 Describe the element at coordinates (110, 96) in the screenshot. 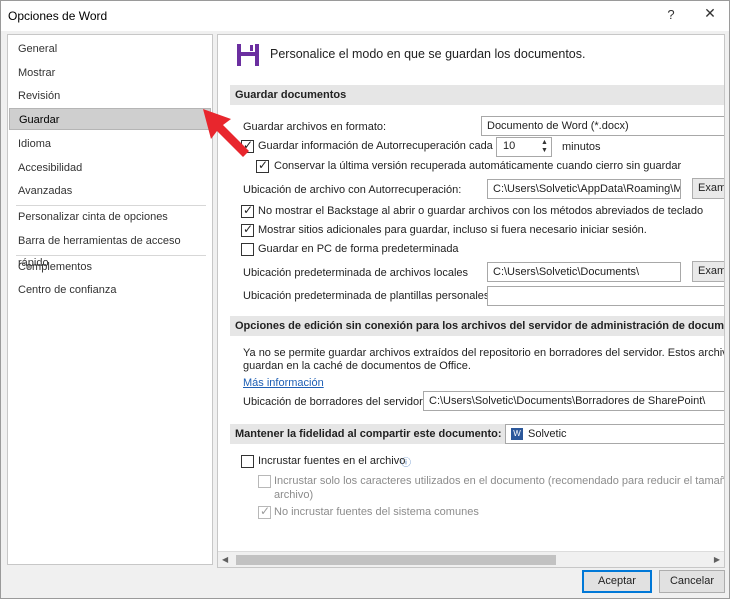

I see `sidebar-item-revision: Revisión` at that location.